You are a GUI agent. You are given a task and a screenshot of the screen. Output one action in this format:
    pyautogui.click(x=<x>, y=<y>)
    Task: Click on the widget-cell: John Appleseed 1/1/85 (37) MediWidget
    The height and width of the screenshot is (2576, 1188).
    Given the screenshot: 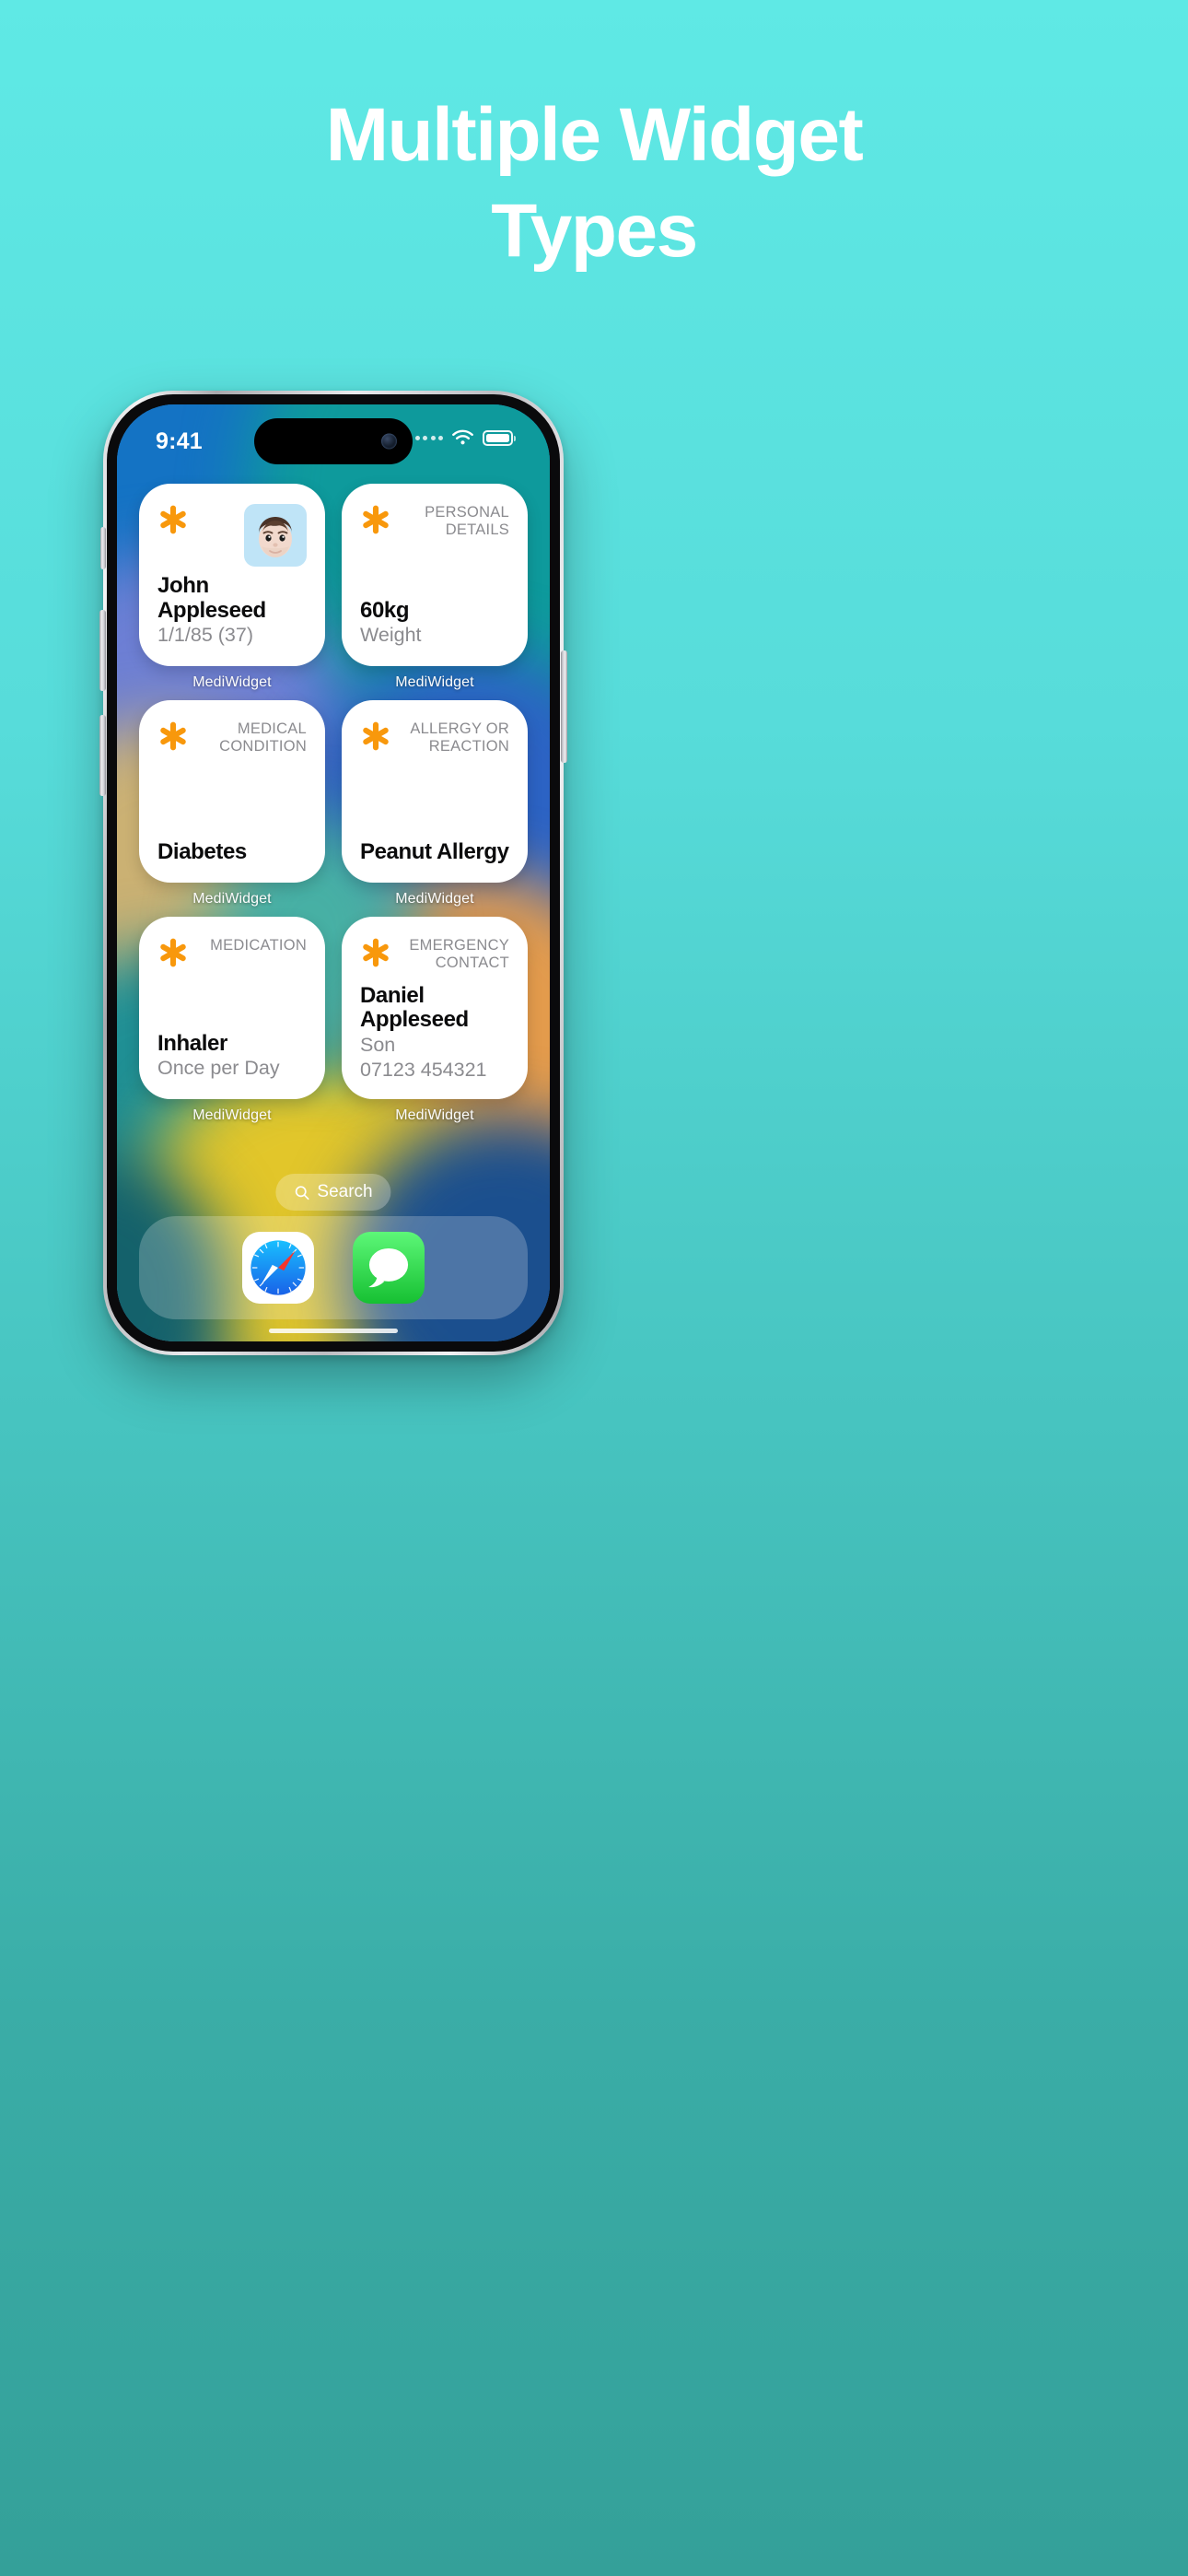 What is the action you would take?
    pyautogui.click(x=232, y=587)
    